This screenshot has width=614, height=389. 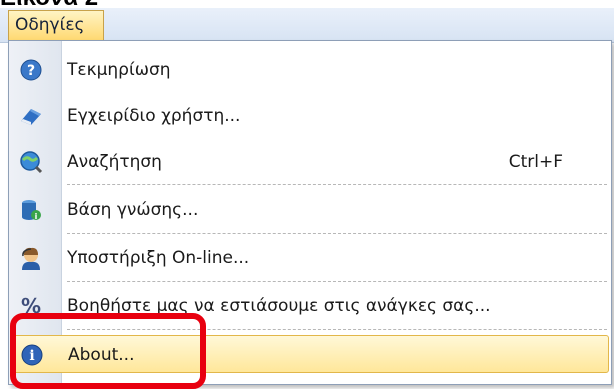 I want to click on menu-item-documentation: ? Τεκμηρίωση, so click(x=310, y=70).